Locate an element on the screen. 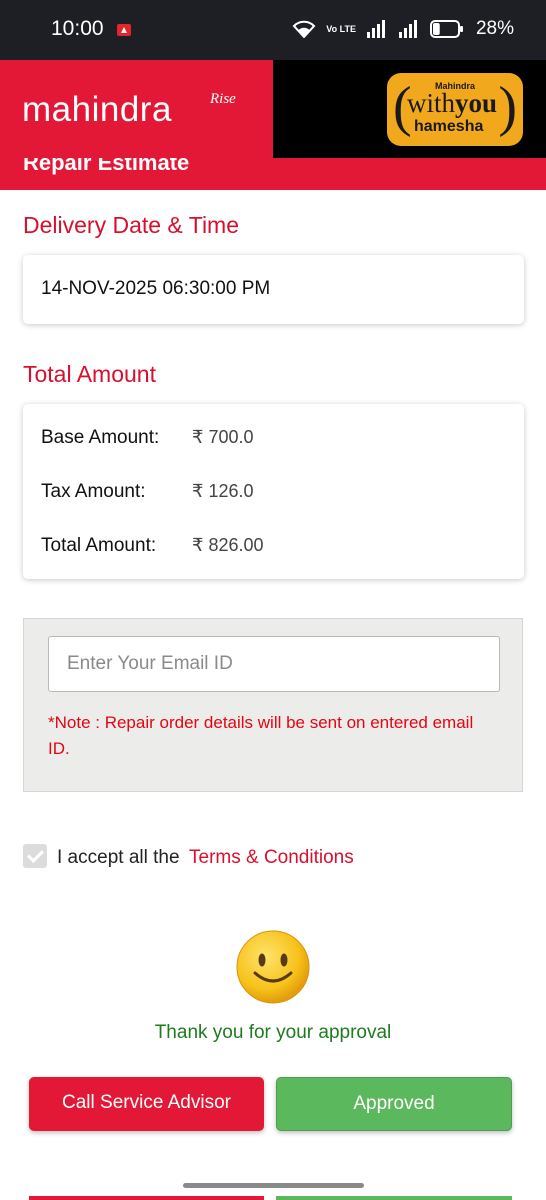 Image resolution: width=546 pixels, height=1200 pixels. approved-button: Approved is located at coordinates (394, 1104).